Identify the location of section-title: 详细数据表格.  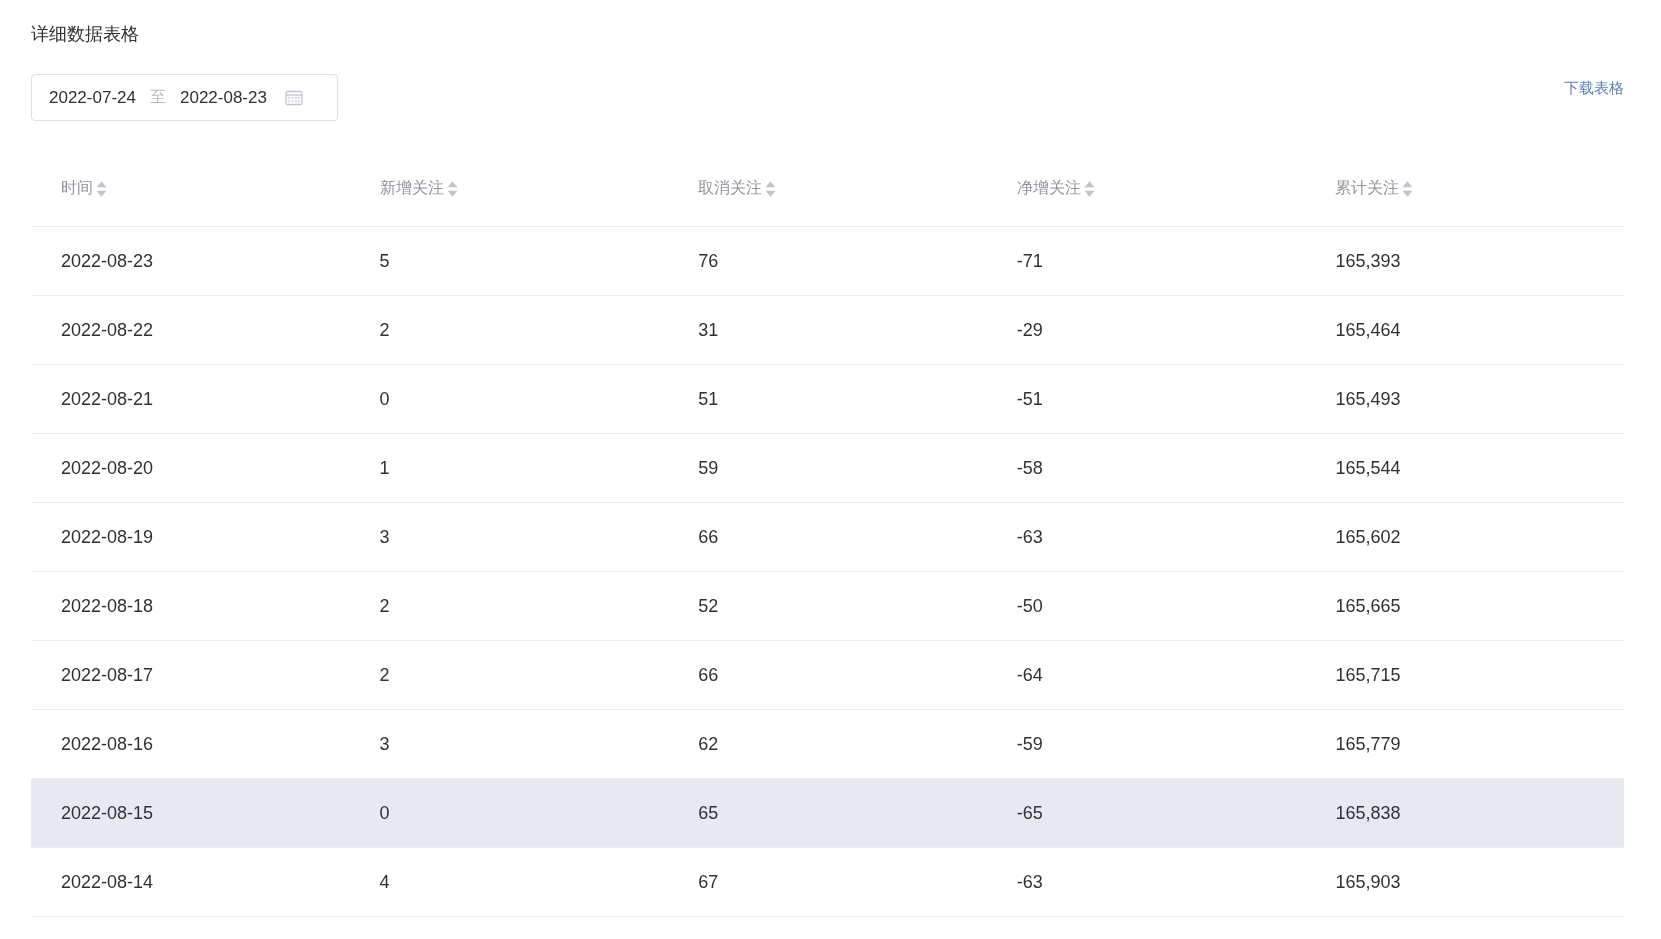
(85, 34).